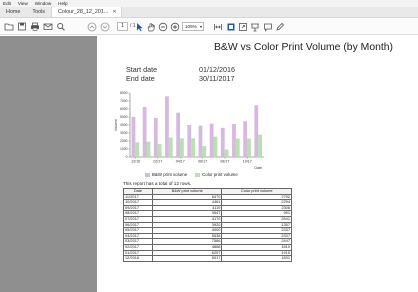  What do you see at coordinates (304, 47) in the screenshot?
I see `report-title: B&W vs Color Print Volume (by Month)` at bounding box center [304, 47].